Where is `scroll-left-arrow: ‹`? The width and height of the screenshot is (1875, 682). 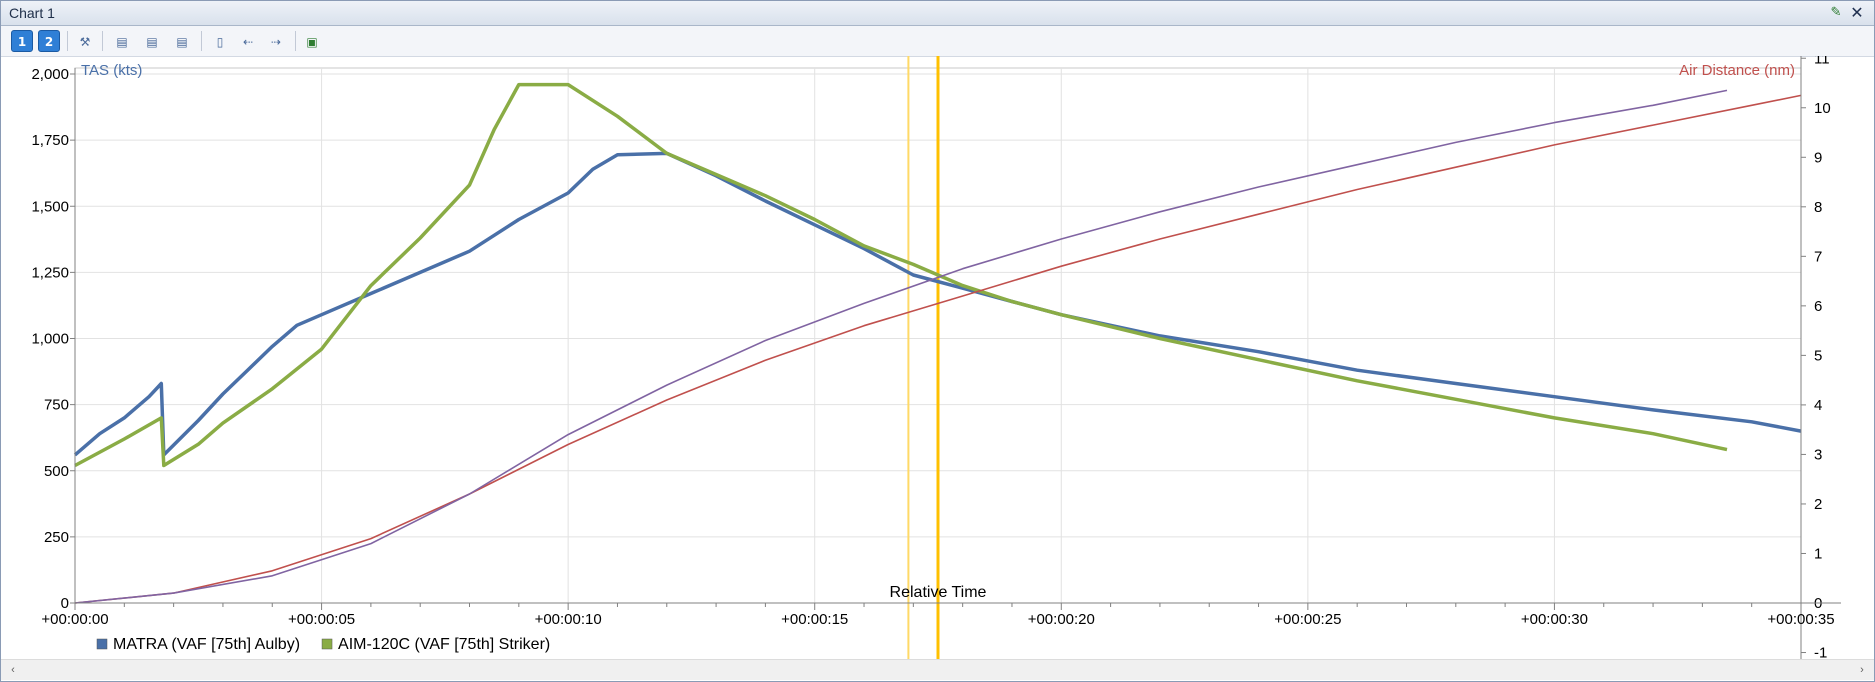
scroll-left-arrow: ‹ is located at coordinates (13, 670).